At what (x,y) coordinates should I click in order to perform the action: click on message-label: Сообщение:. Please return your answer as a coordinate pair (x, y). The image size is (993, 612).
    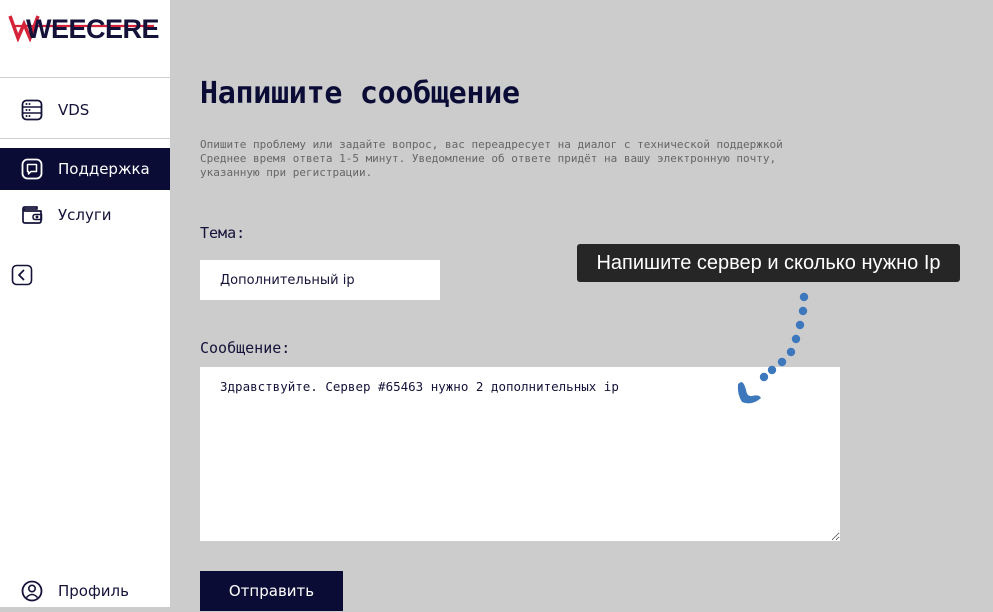
    Looking at the image, I should click on (245, 348).